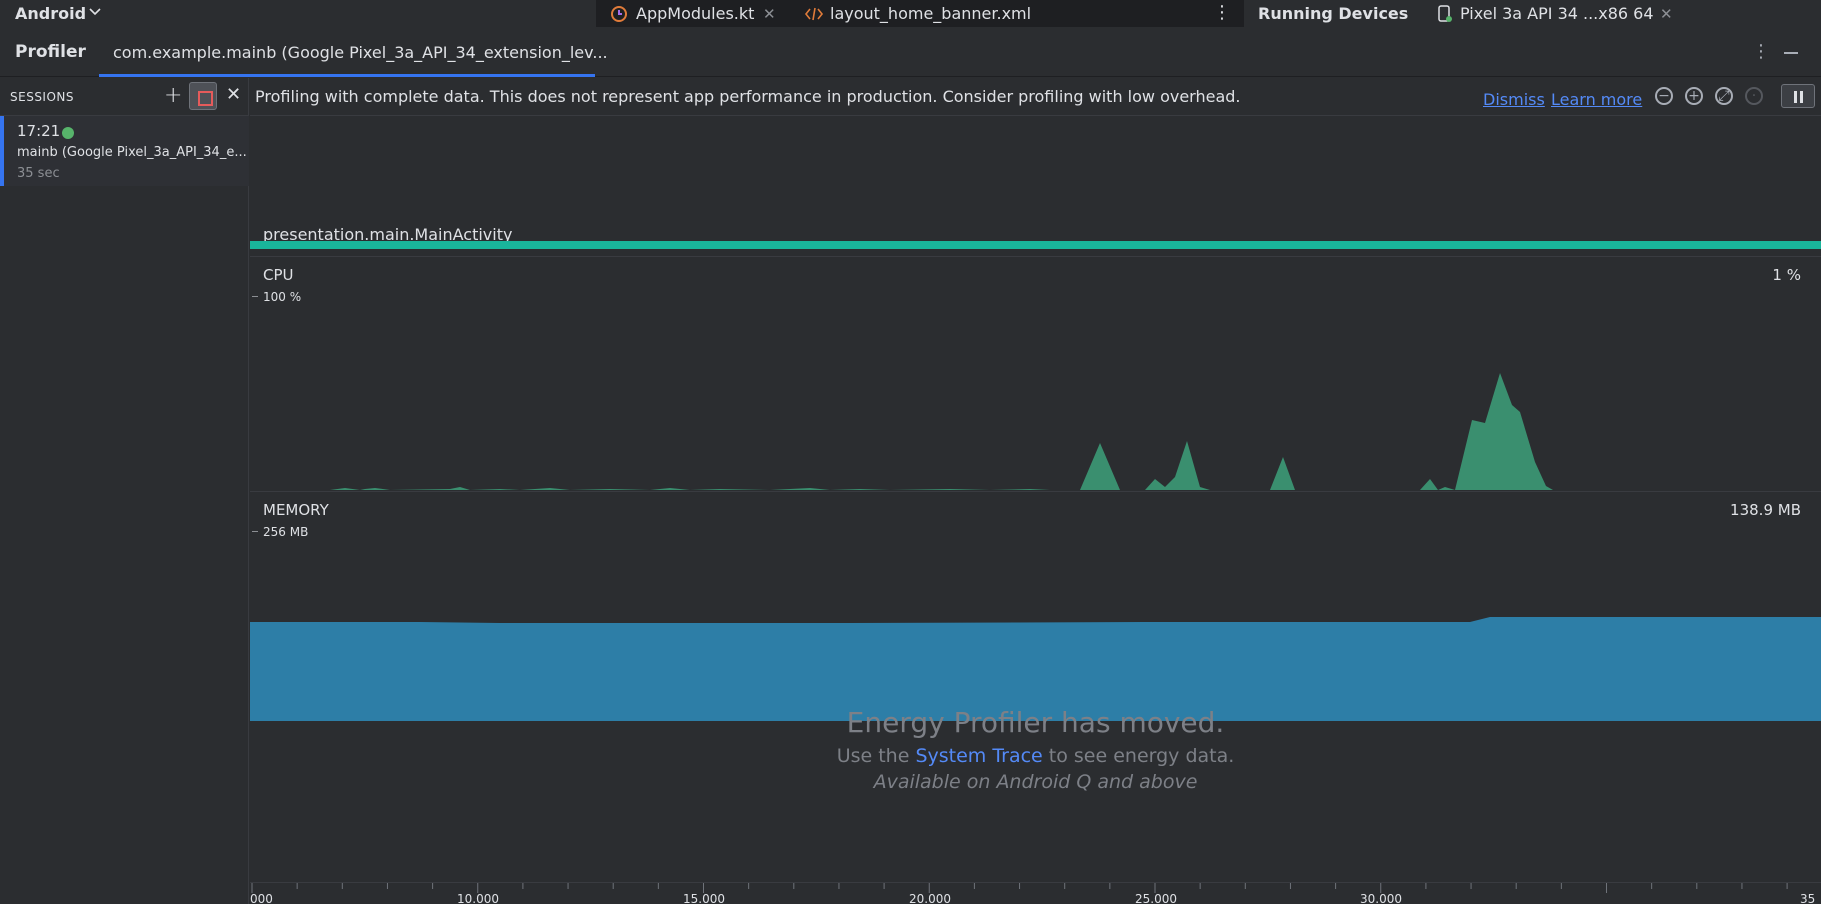  What do you see at coordinates (233, 94) in the screenshot?
I see `collapse-sessions-icon: ✕` at bounding box center [233, 94].